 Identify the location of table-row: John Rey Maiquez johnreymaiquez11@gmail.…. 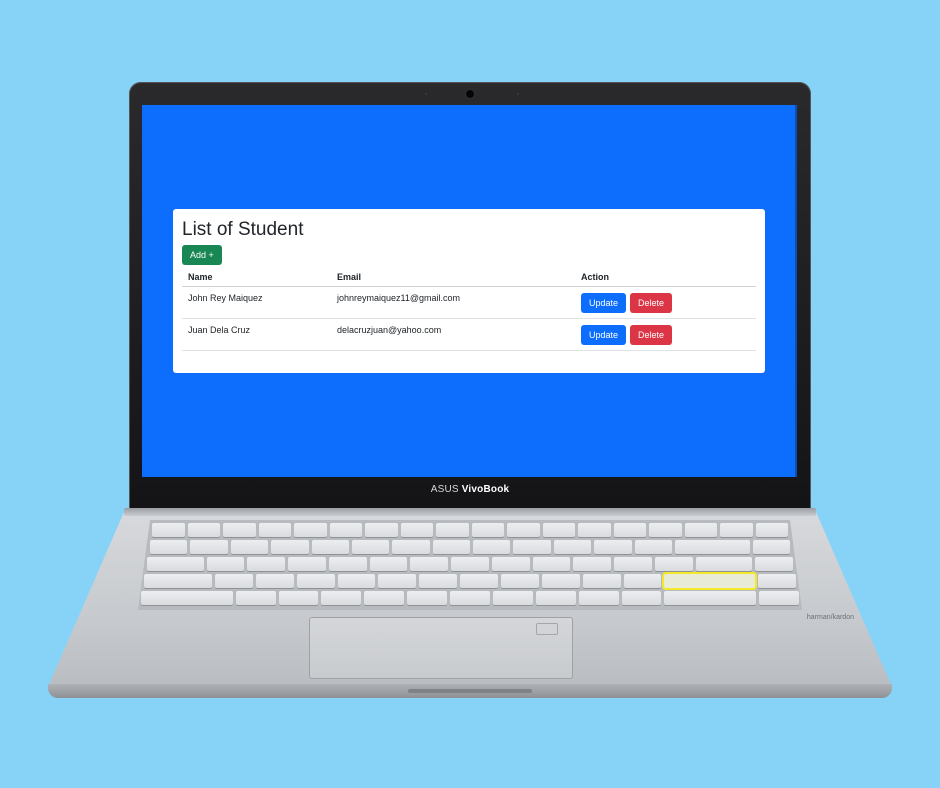
(469, 302).